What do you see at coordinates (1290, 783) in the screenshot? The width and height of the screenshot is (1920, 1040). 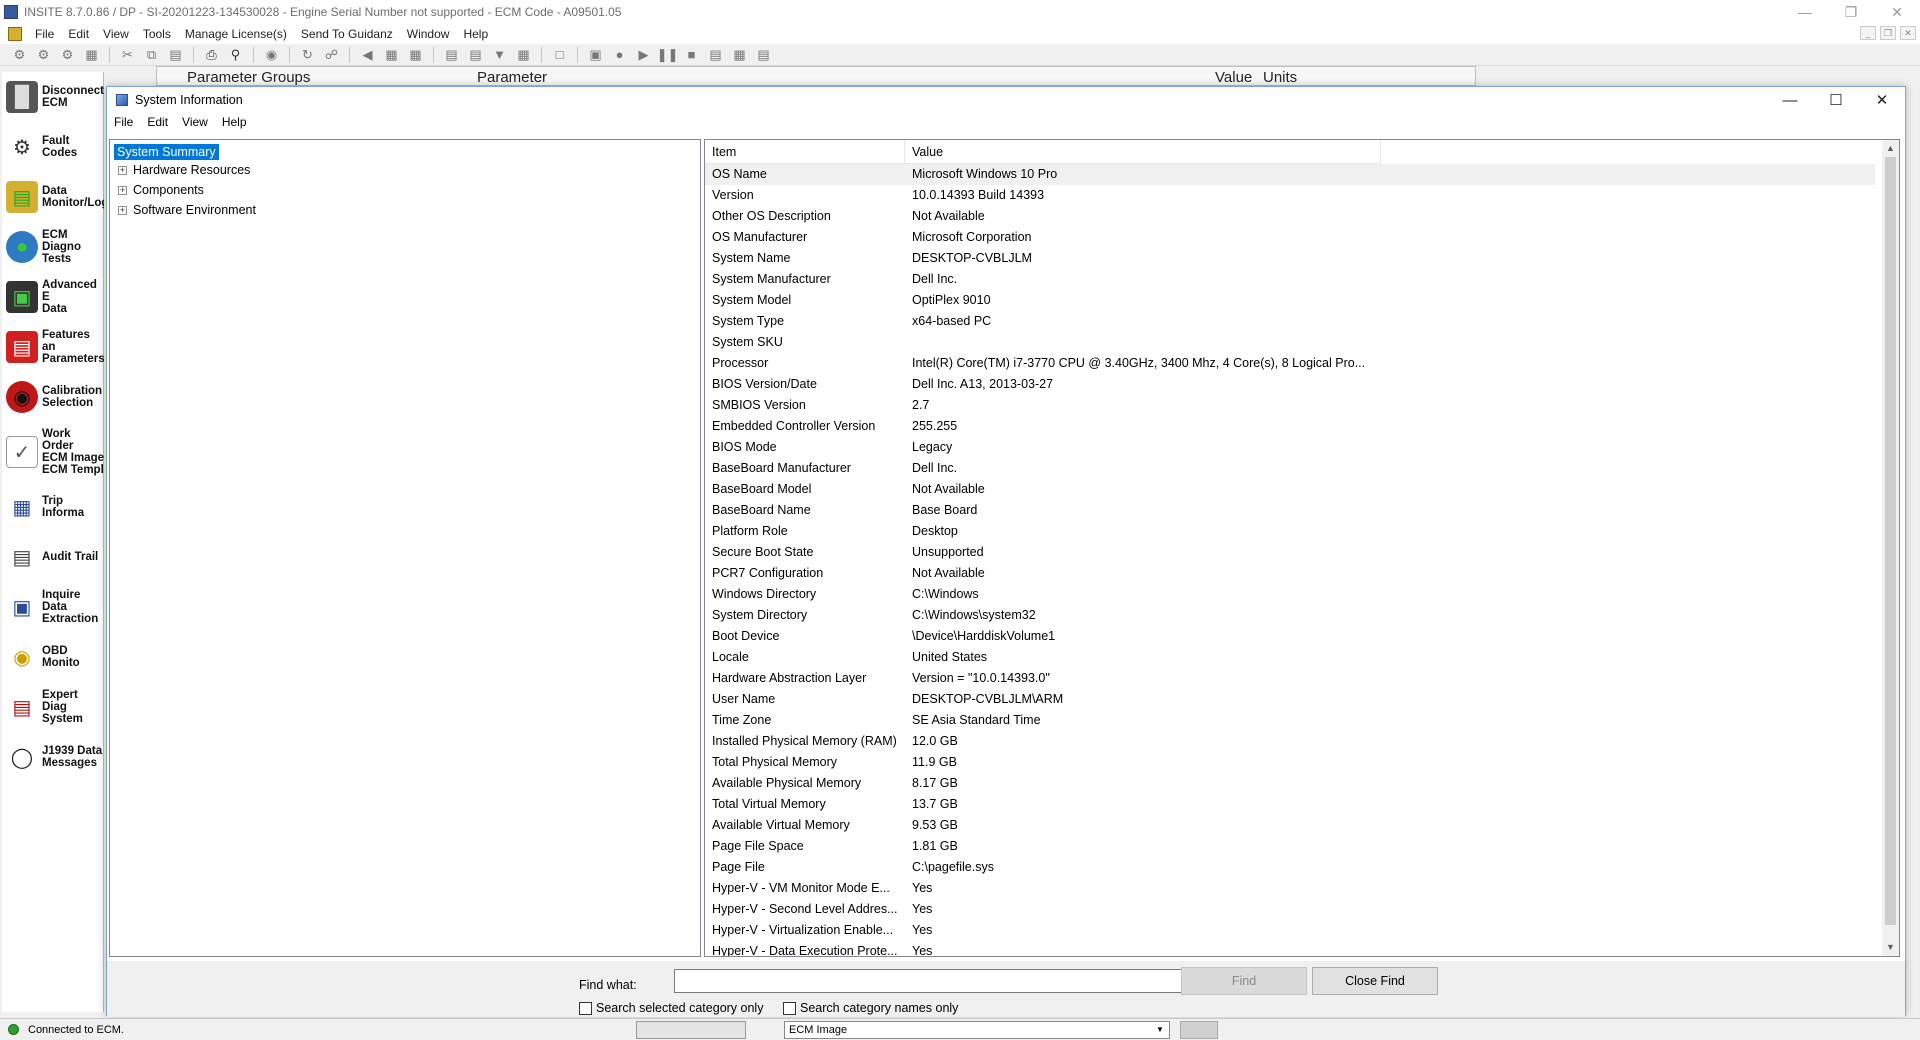 I see `table-row: Available Physical Memory 8.17 GB` at bounding box center [1290, 783].